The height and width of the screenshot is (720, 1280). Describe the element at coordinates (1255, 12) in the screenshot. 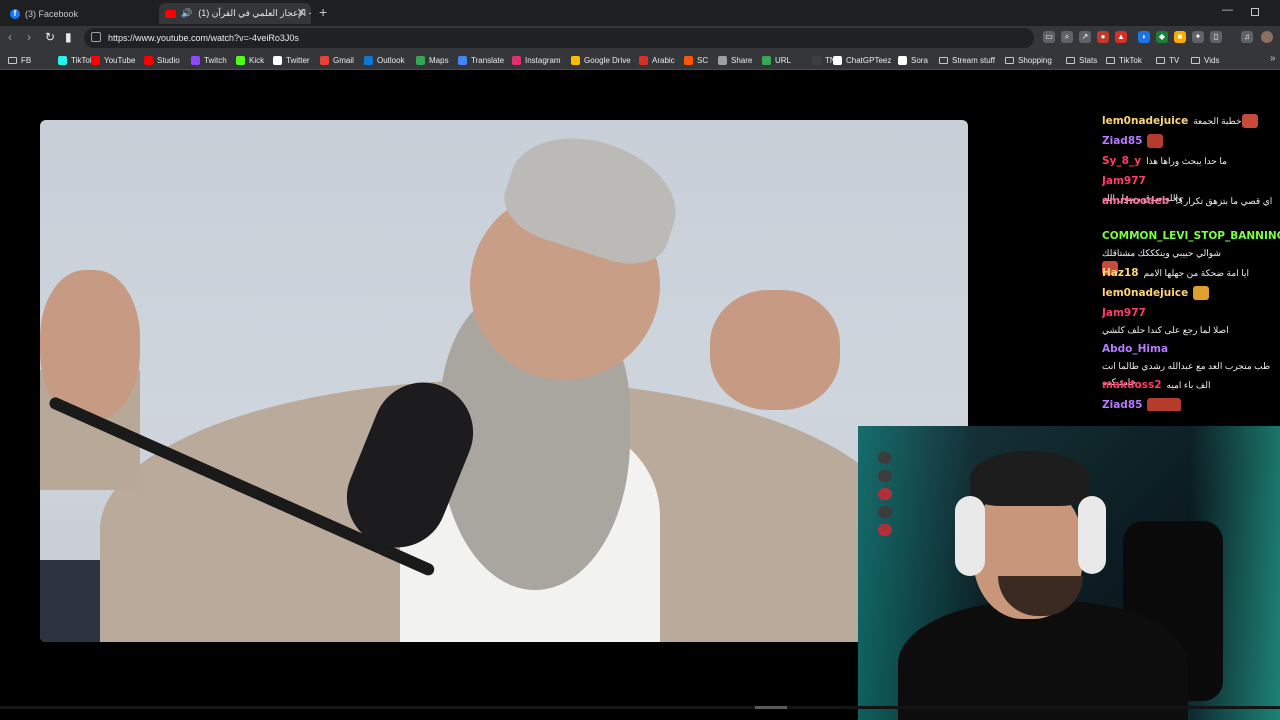

I see `maximize-icon` at that location.